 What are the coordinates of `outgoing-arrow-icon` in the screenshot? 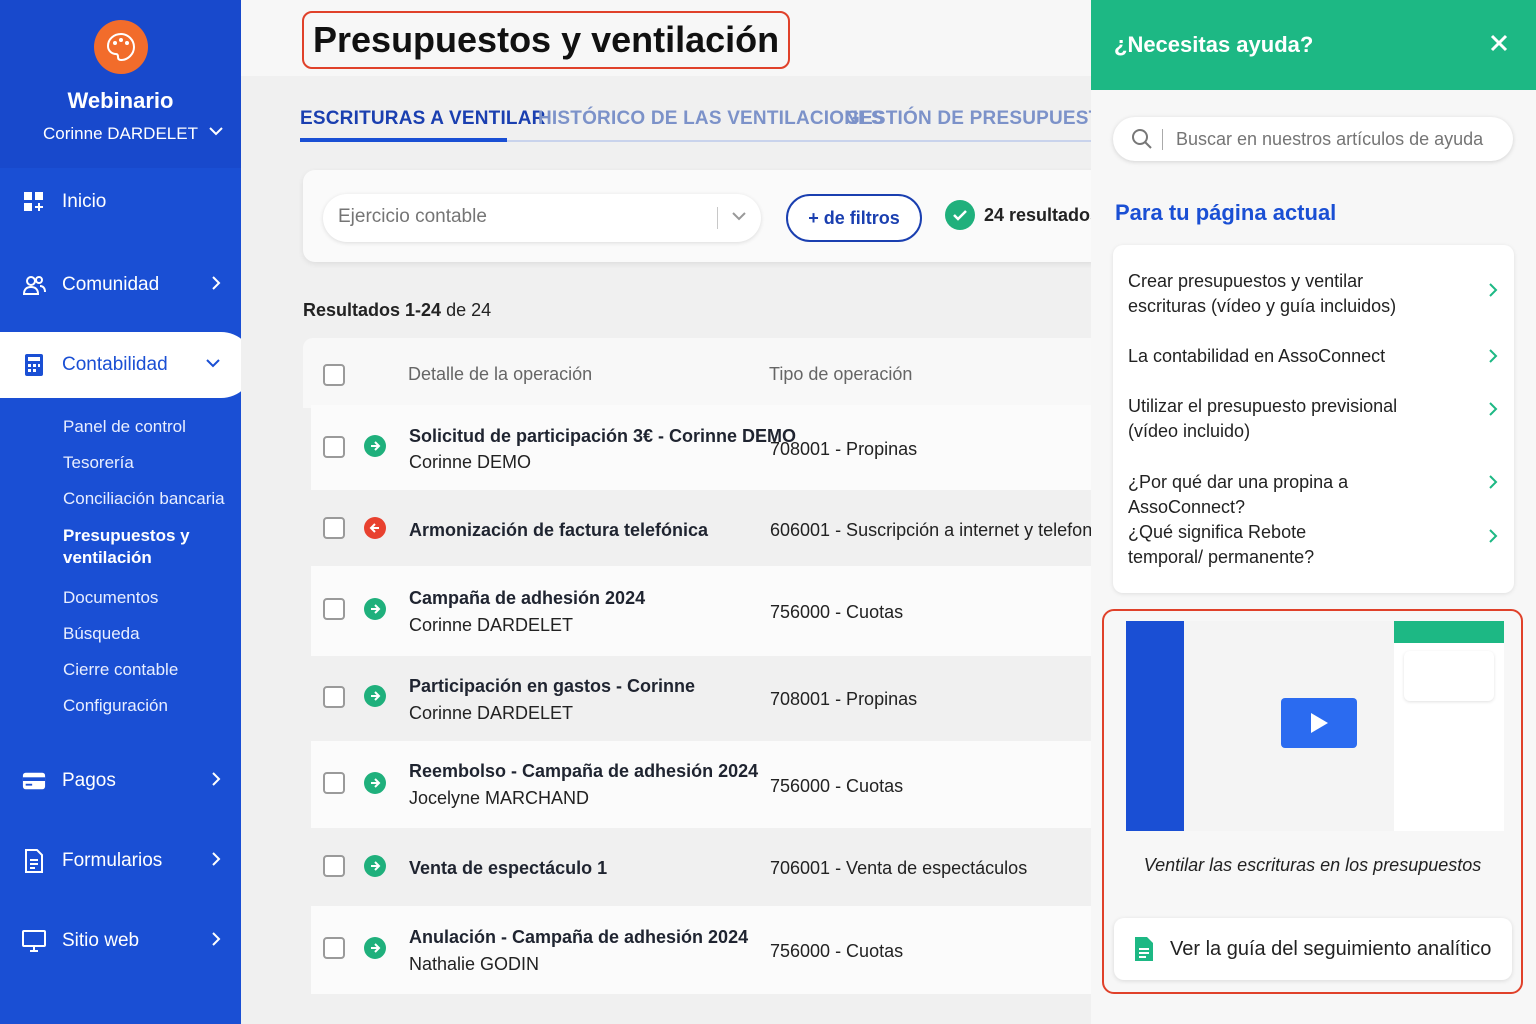 It's located at (375, 528).